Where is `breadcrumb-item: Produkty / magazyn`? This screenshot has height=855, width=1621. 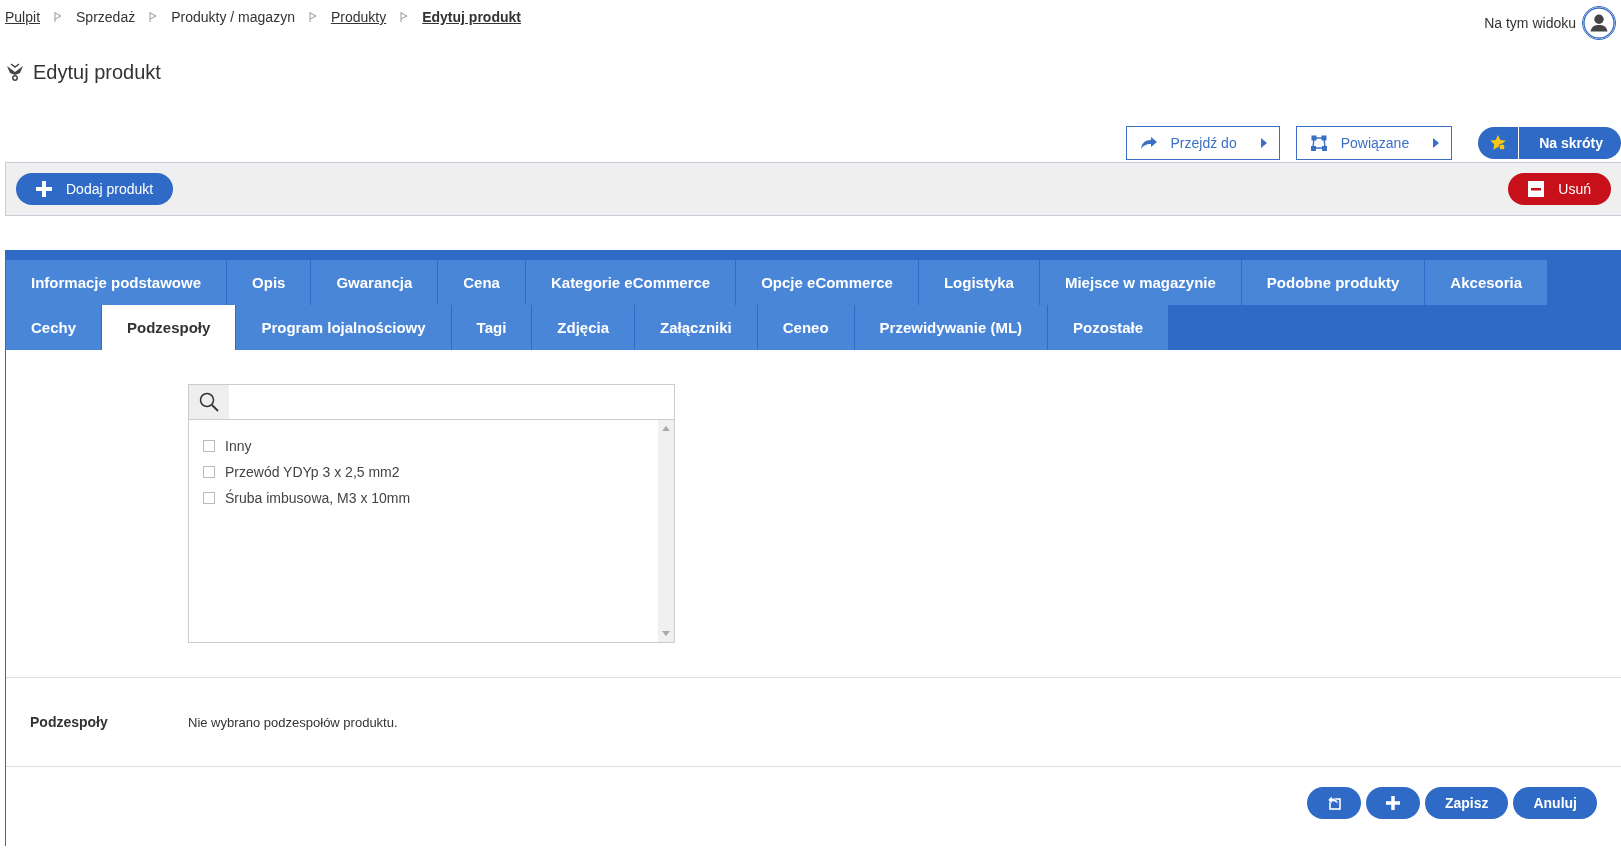
breadcrumb-item: Produkty / magazyn is located at coordinates (233, 17).